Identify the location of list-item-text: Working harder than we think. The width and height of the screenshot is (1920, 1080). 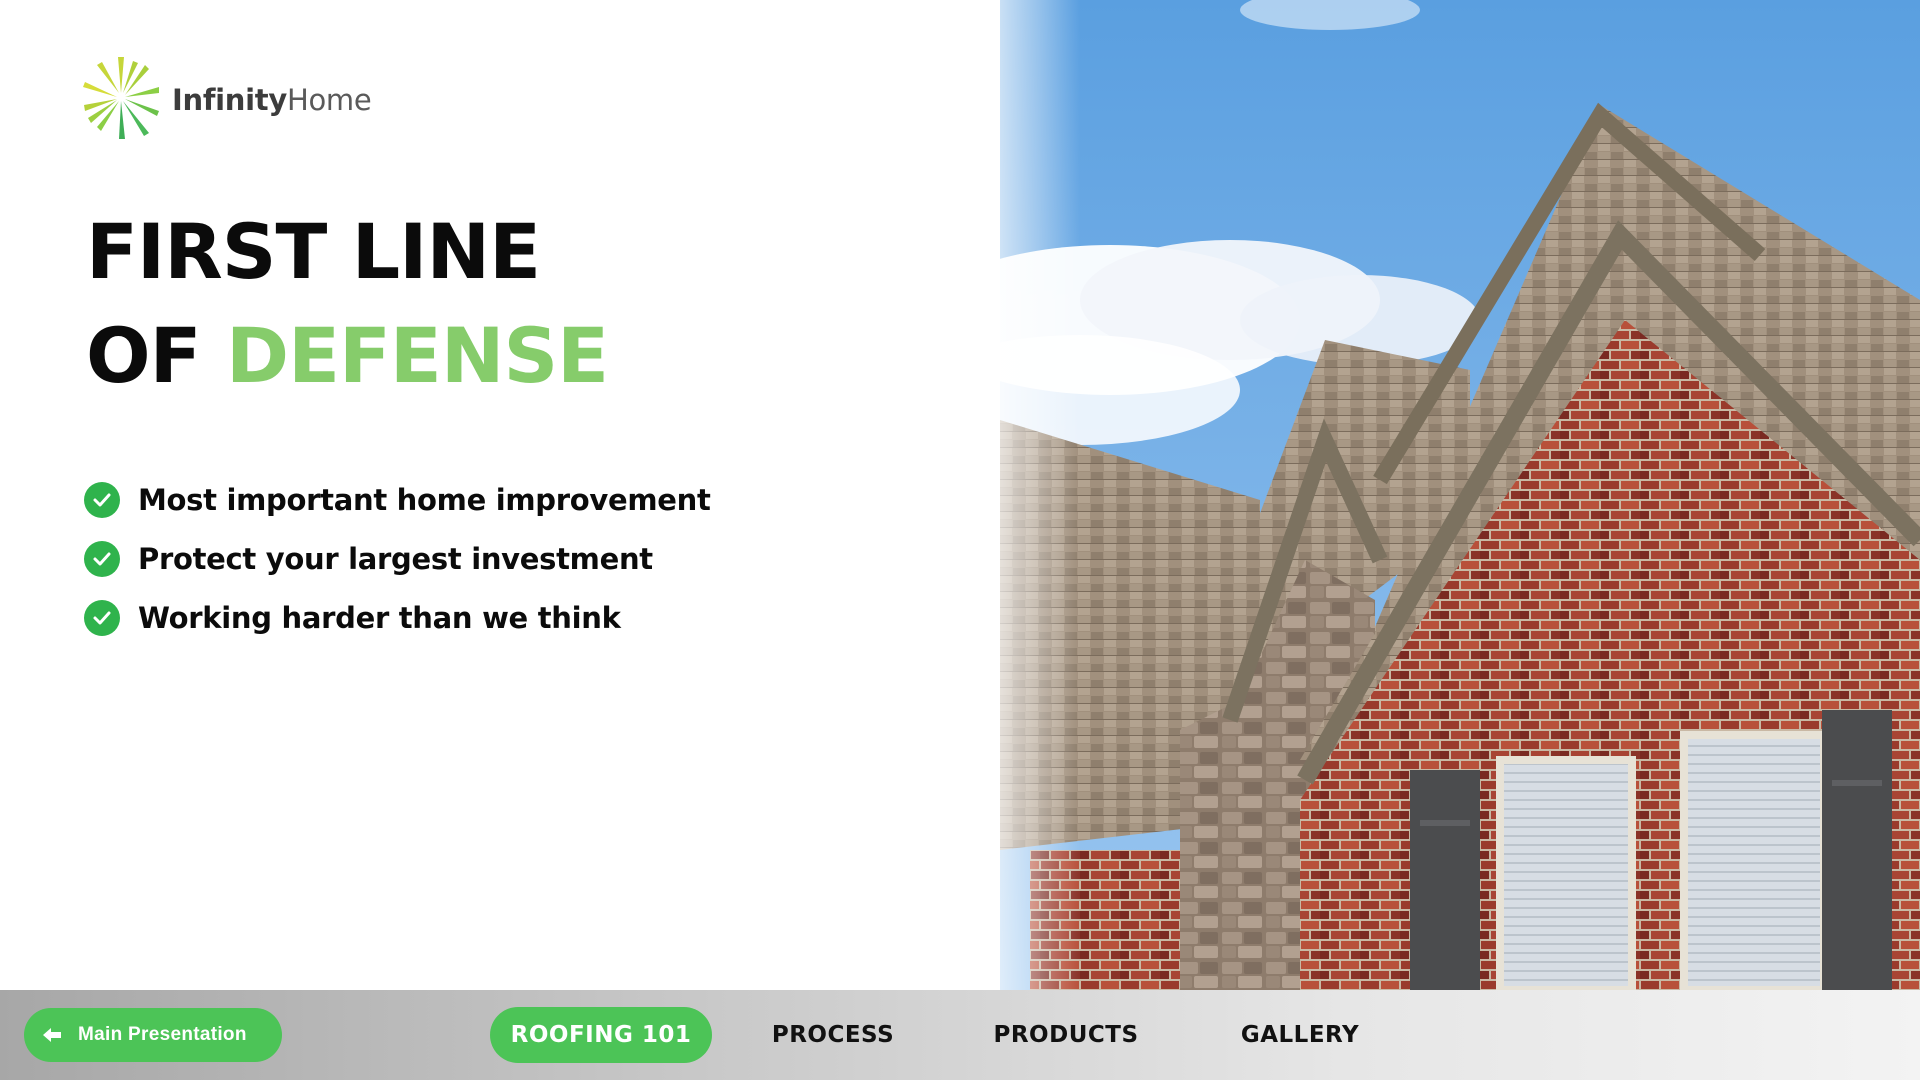
(379, 617).